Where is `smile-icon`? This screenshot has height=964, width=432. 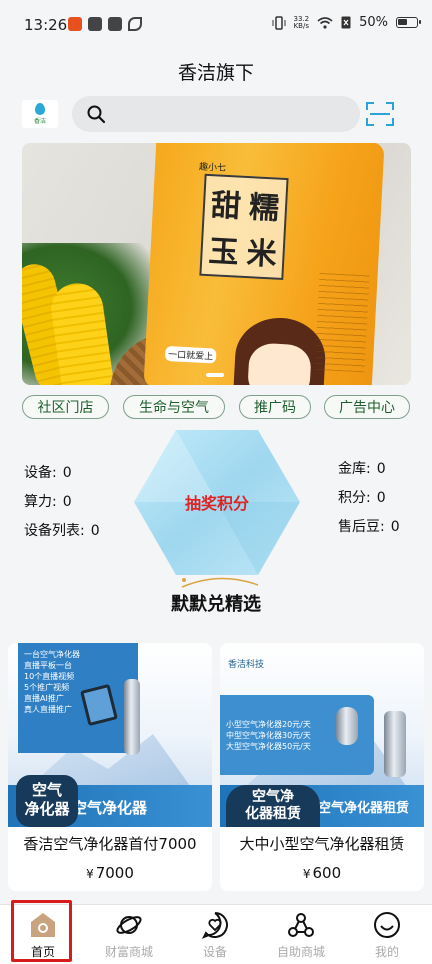 smile-icon is located at coordinates (387, 925).